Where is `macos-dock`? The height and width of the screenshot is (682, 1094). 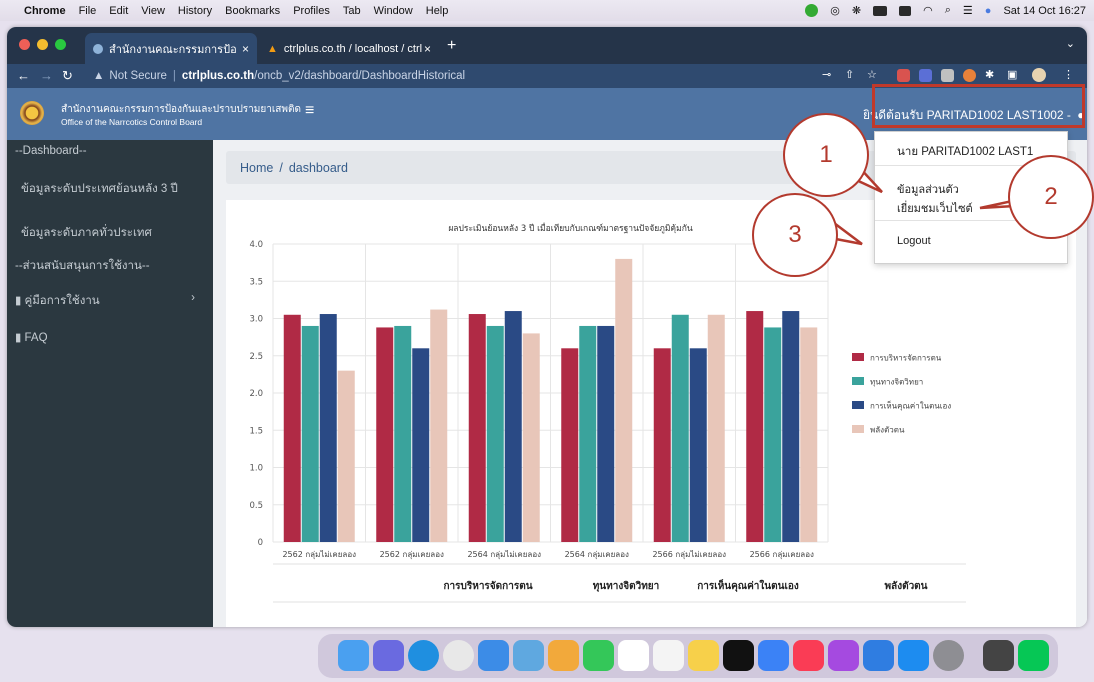 macos-dock is located at coordinates (688, 656).